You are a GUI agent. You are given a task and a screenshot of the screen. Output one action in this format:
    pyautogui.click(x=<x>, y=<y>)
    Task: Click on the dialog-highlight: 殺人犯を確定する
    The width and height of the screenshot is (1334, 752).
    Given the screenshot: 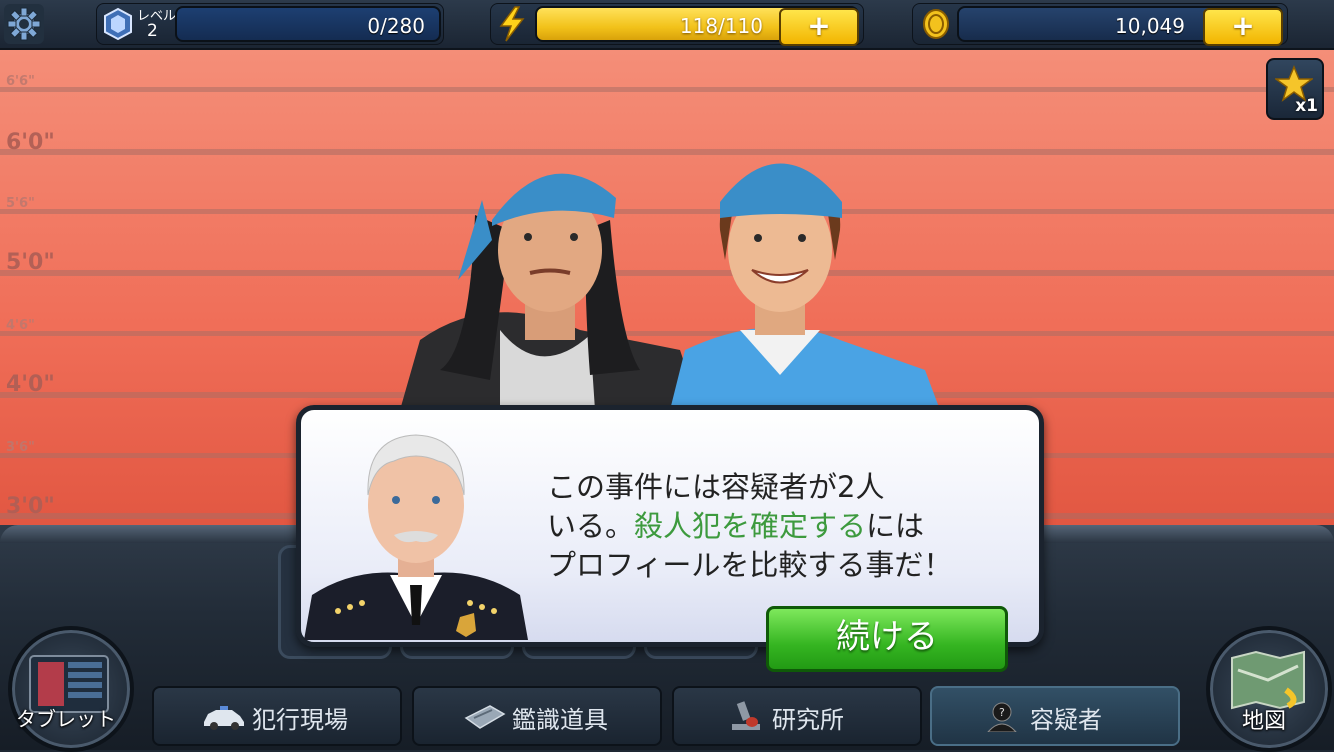 What is the action you would take?
    pyautogui.click(x=750, y=526)
    